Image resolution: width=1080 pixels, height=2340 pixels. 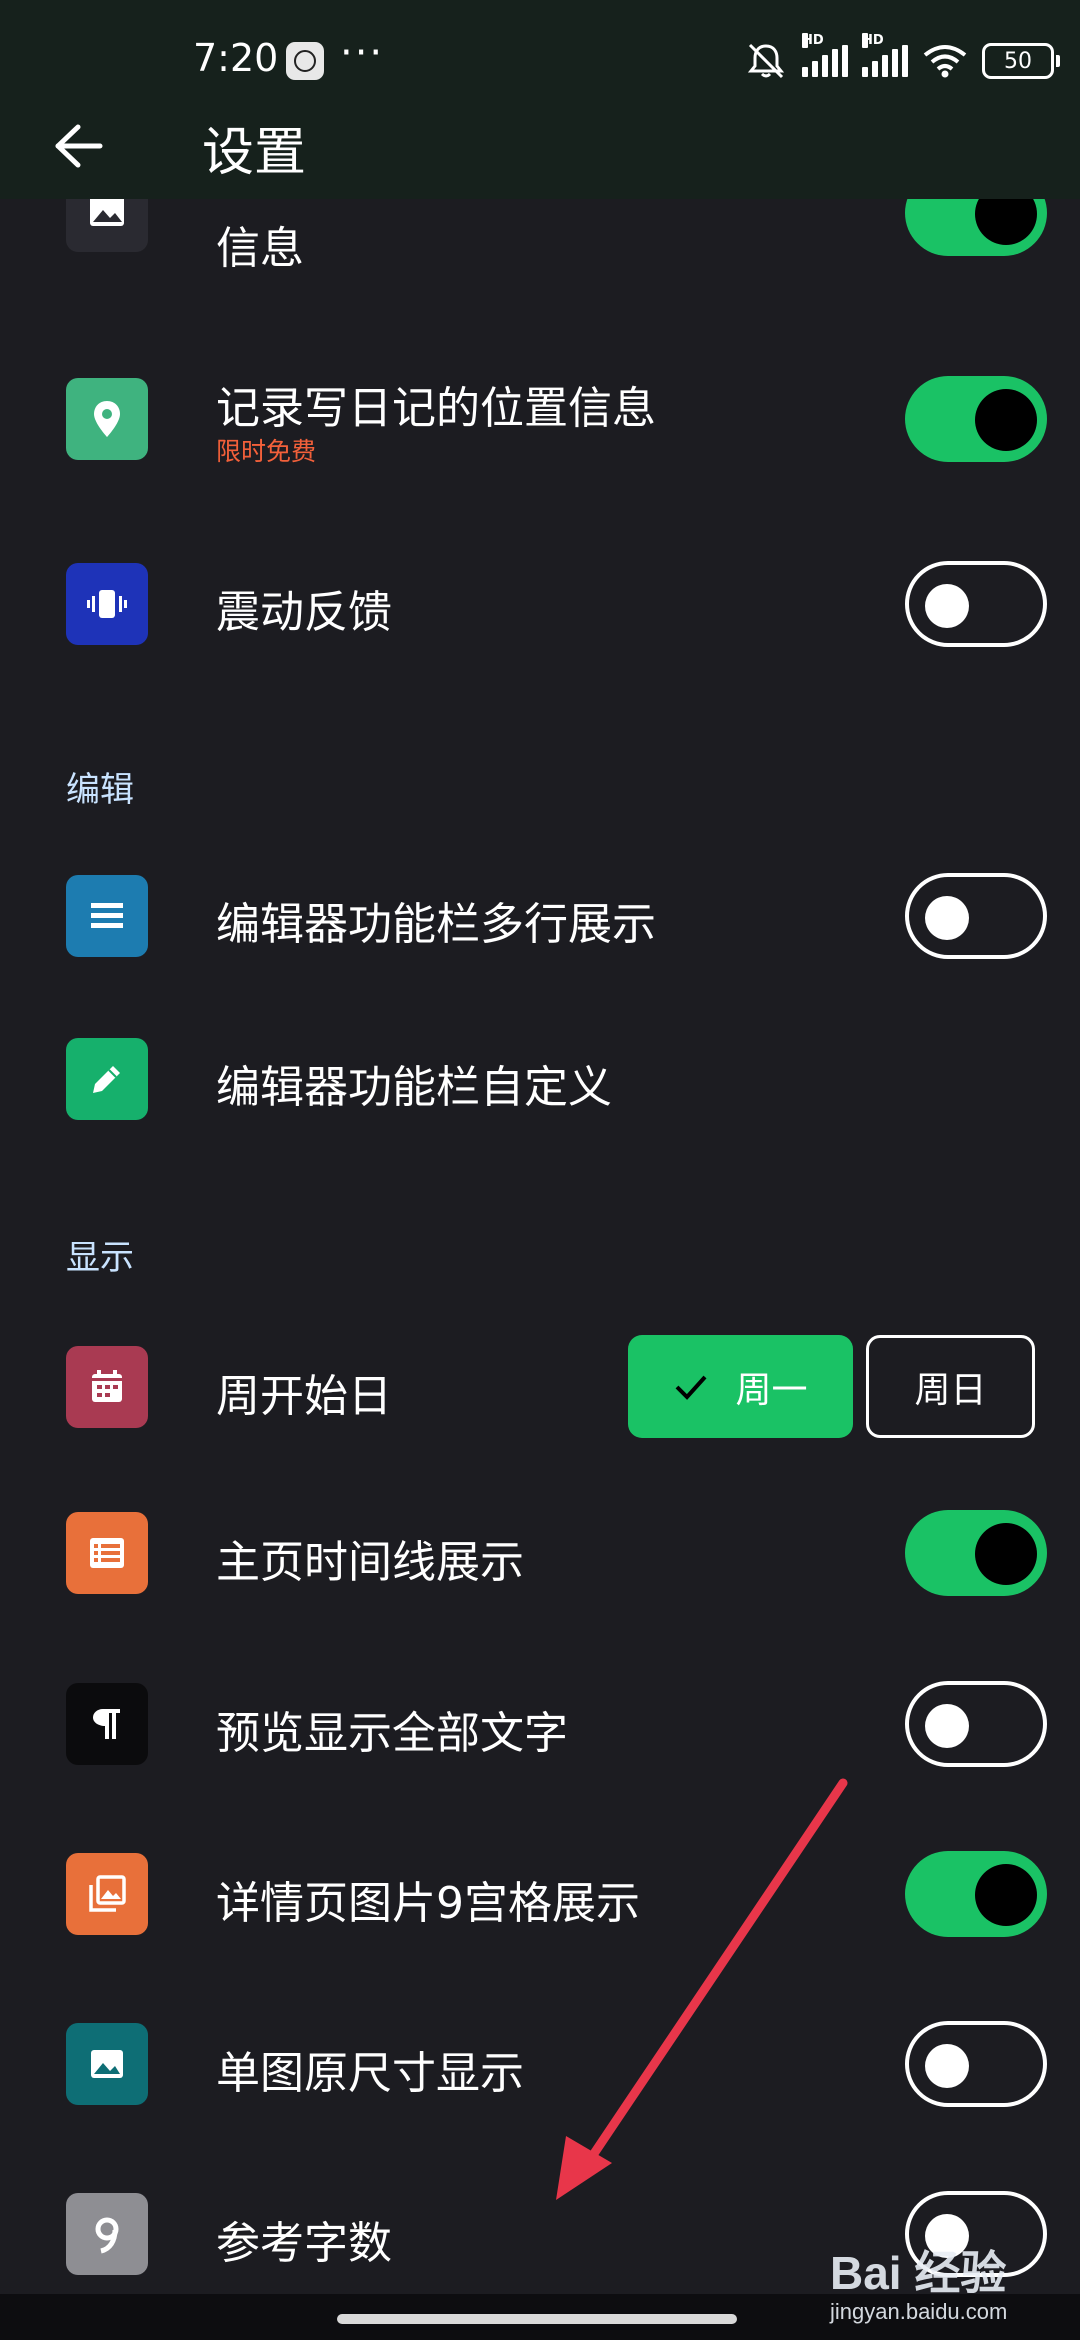 I want to click on list-icon, so click(x=107, y=1553).